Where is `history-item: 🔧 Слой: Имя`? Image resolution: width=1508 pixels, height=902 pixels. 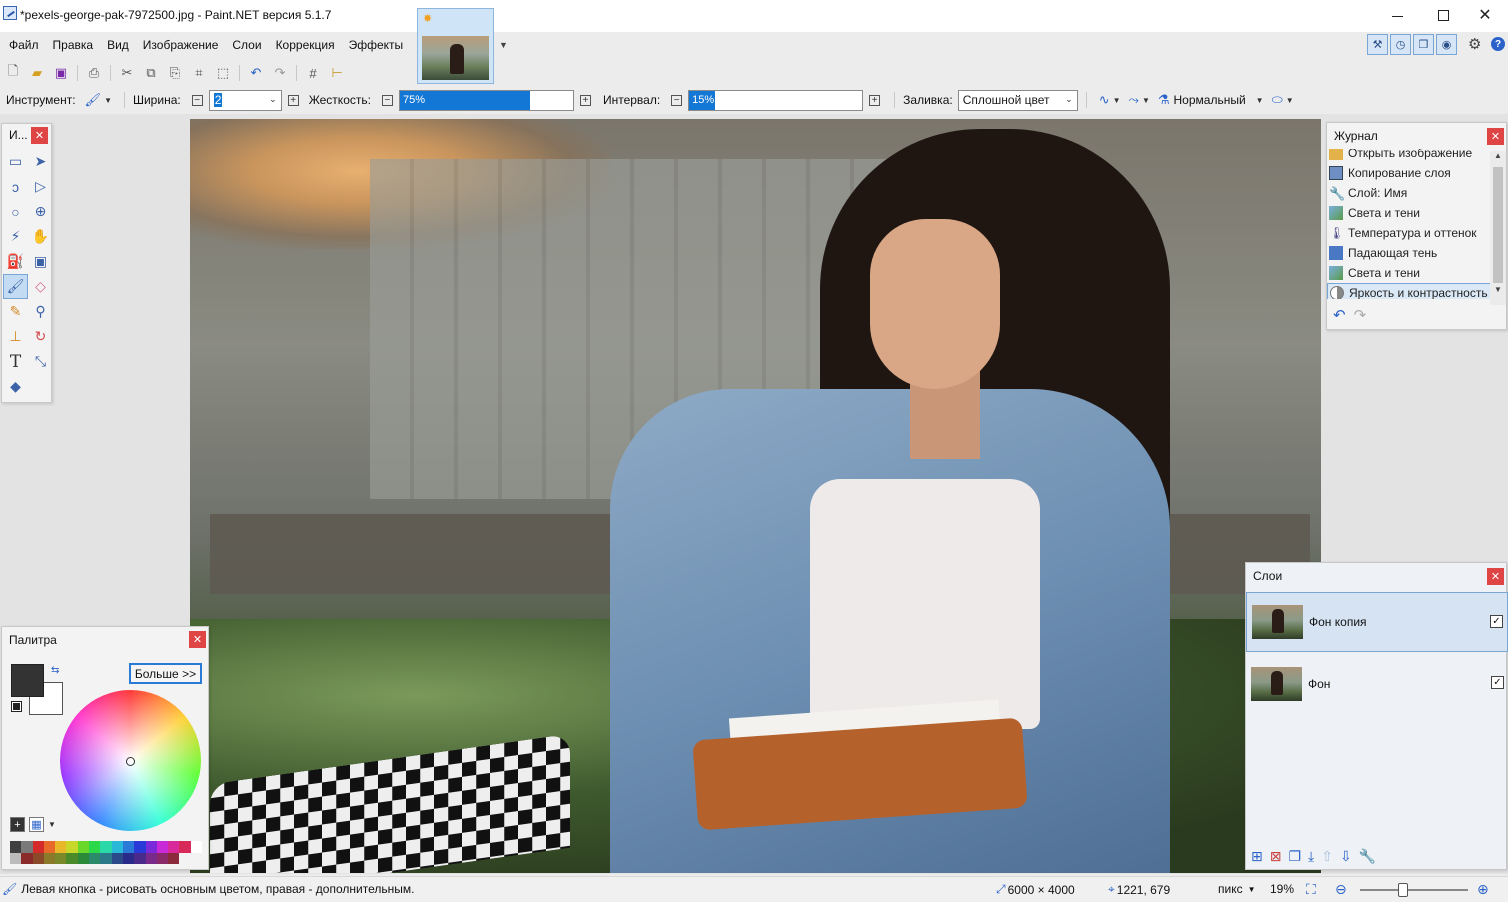
history-item: 🔧 Слой: Имя is located at coordinates (1416, 193).